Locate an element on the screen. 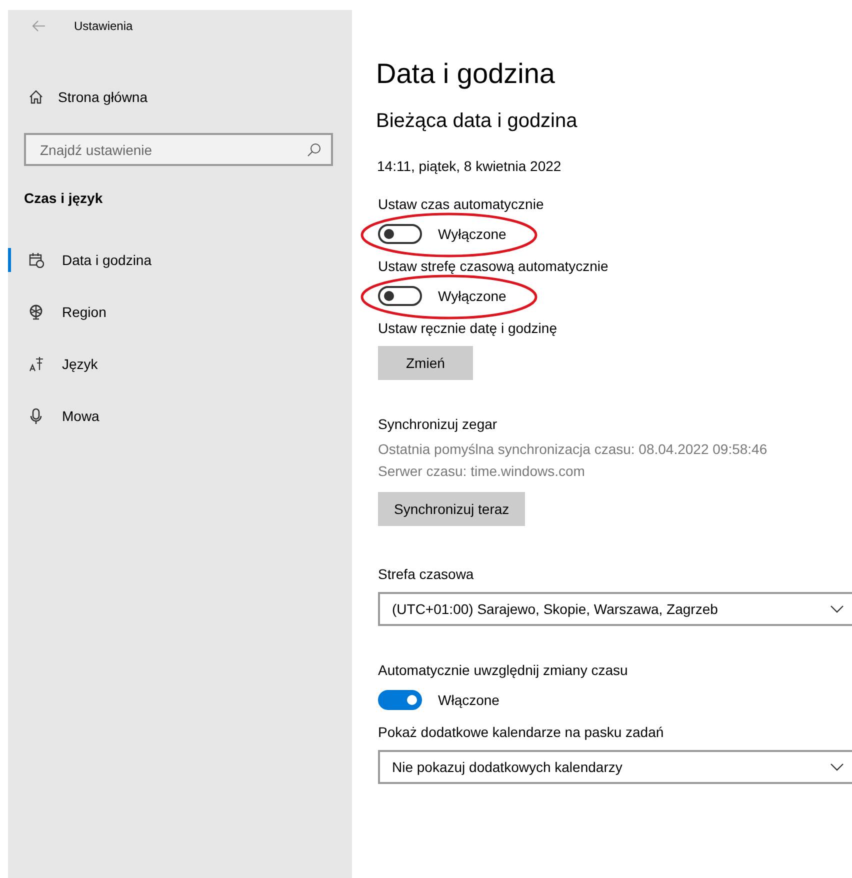 The height and width of the screenshot is (878, 852). search-field: Znajdź ustawienie is located at coordinates (178, 149).